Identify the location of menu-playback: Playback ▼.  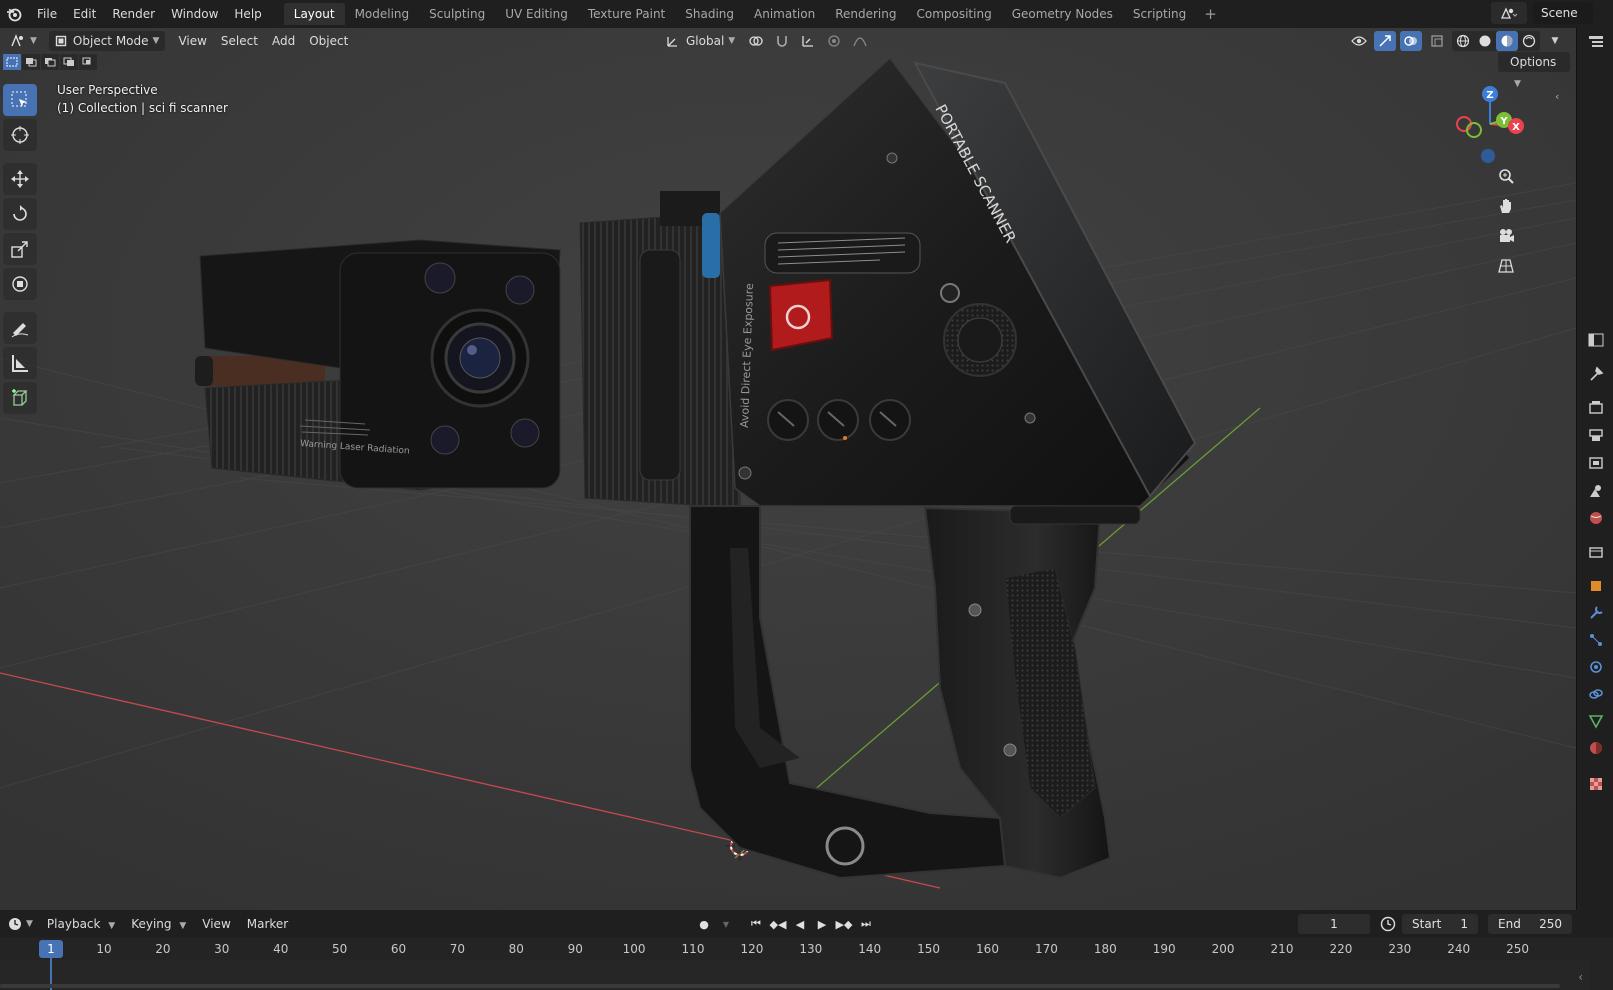
(81, 924).